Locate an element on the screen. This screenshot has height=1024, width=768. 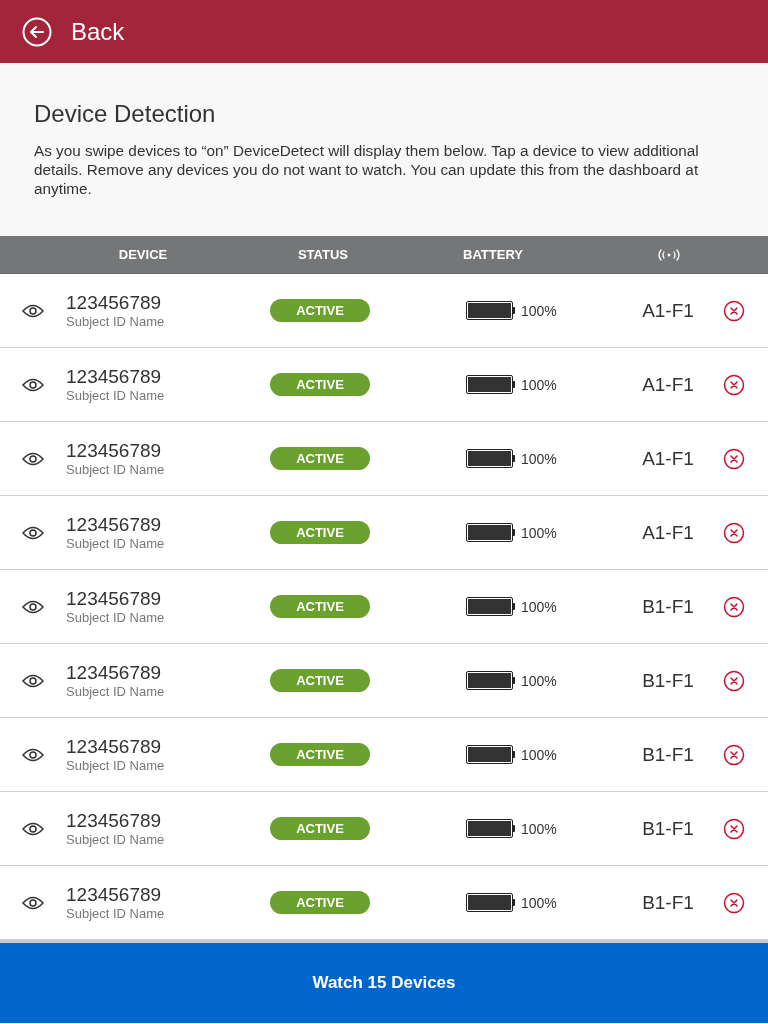
signal-icon is located at coordinates (669, 254).